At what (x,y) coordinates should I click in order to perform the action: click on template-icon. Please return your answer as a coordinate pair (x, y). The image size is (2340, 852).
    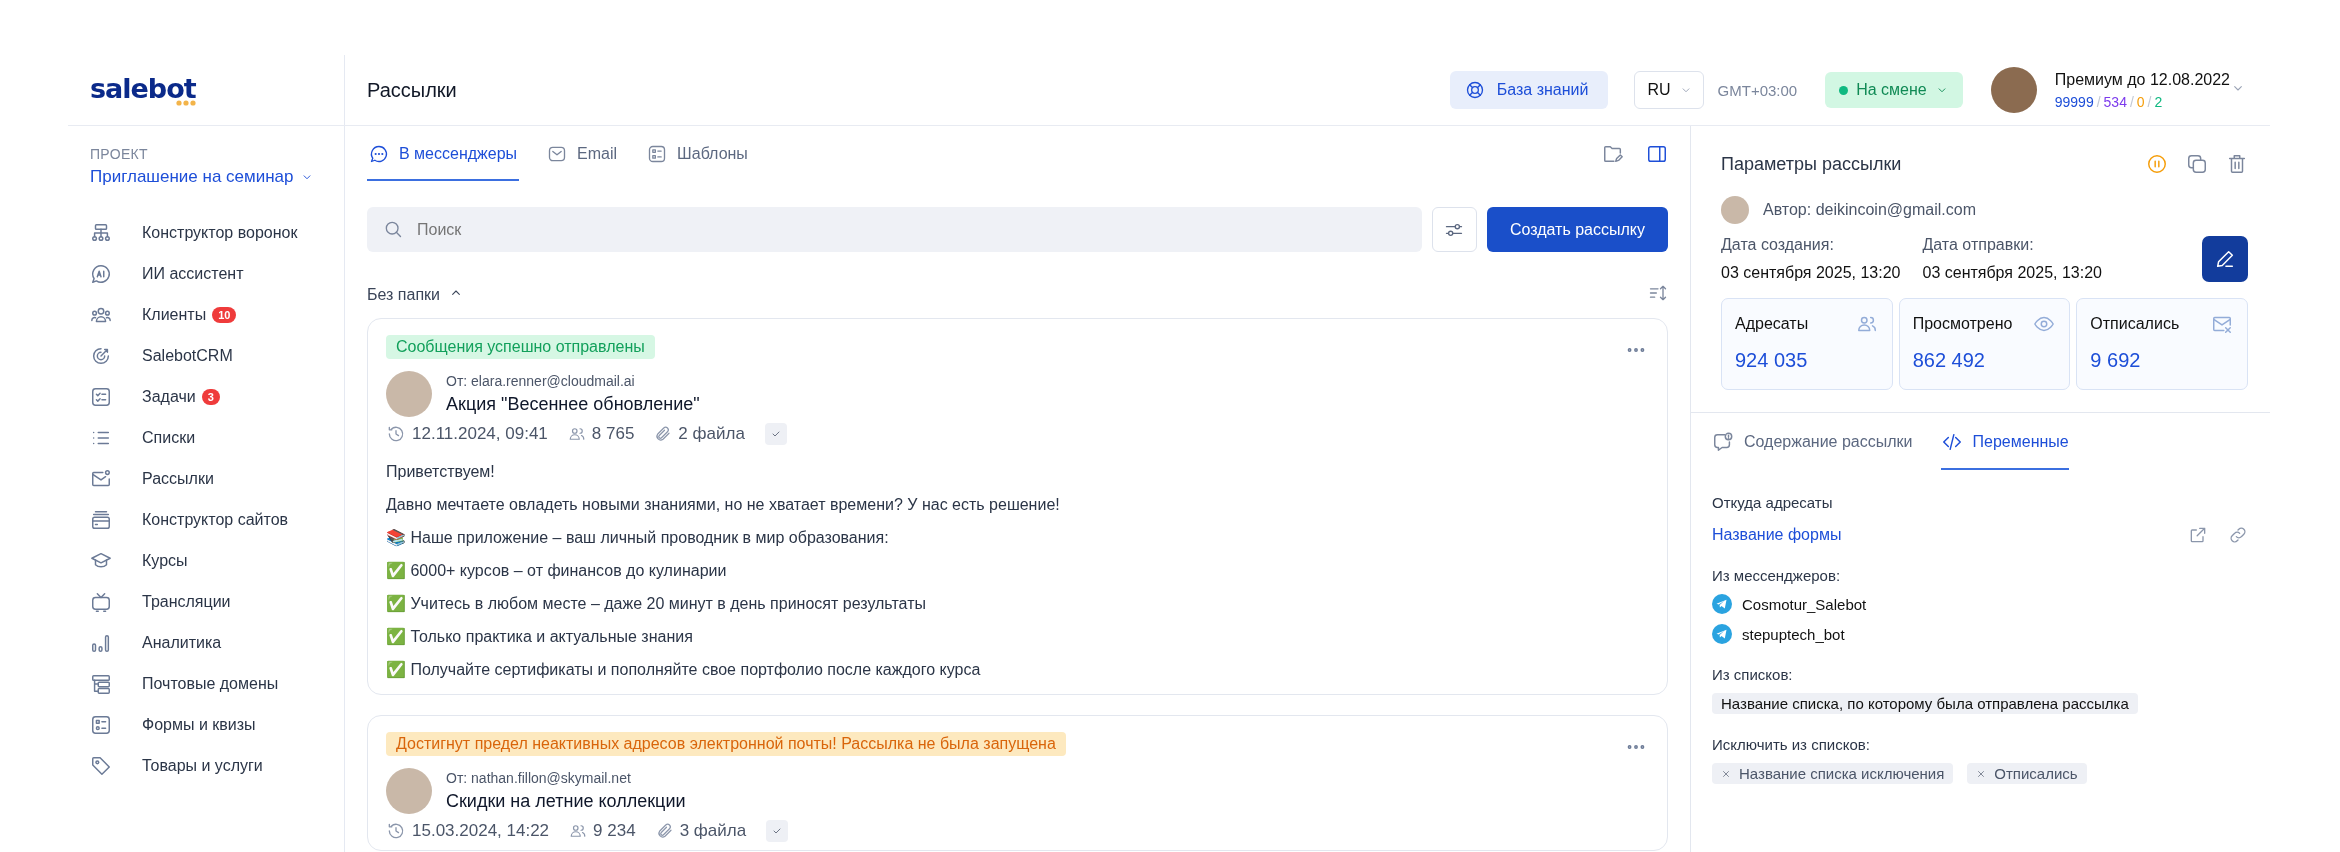
    Looking at the image, I should click on (657, 153).